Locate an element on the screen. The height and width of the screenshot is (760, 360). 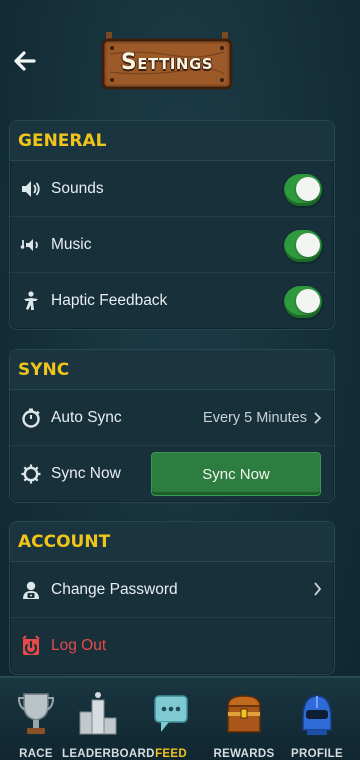
header: Settings is located at coordinates (180, 56).